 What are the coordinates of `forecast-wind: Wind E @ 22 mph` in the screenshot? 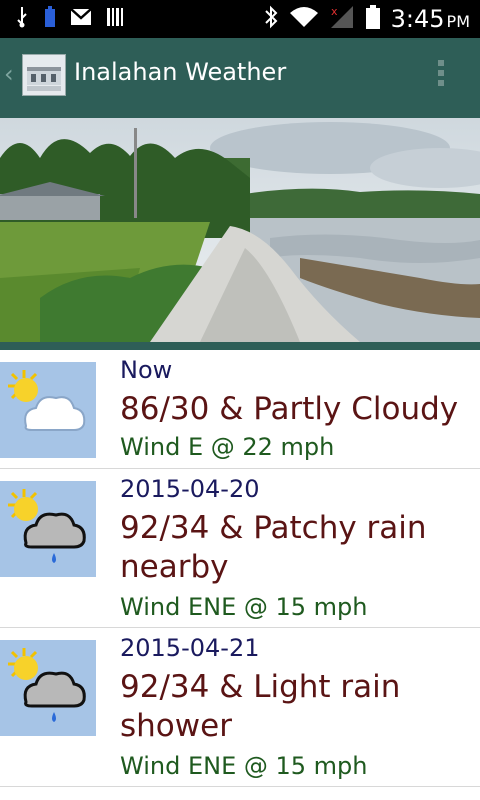 It's located at (227, 447).